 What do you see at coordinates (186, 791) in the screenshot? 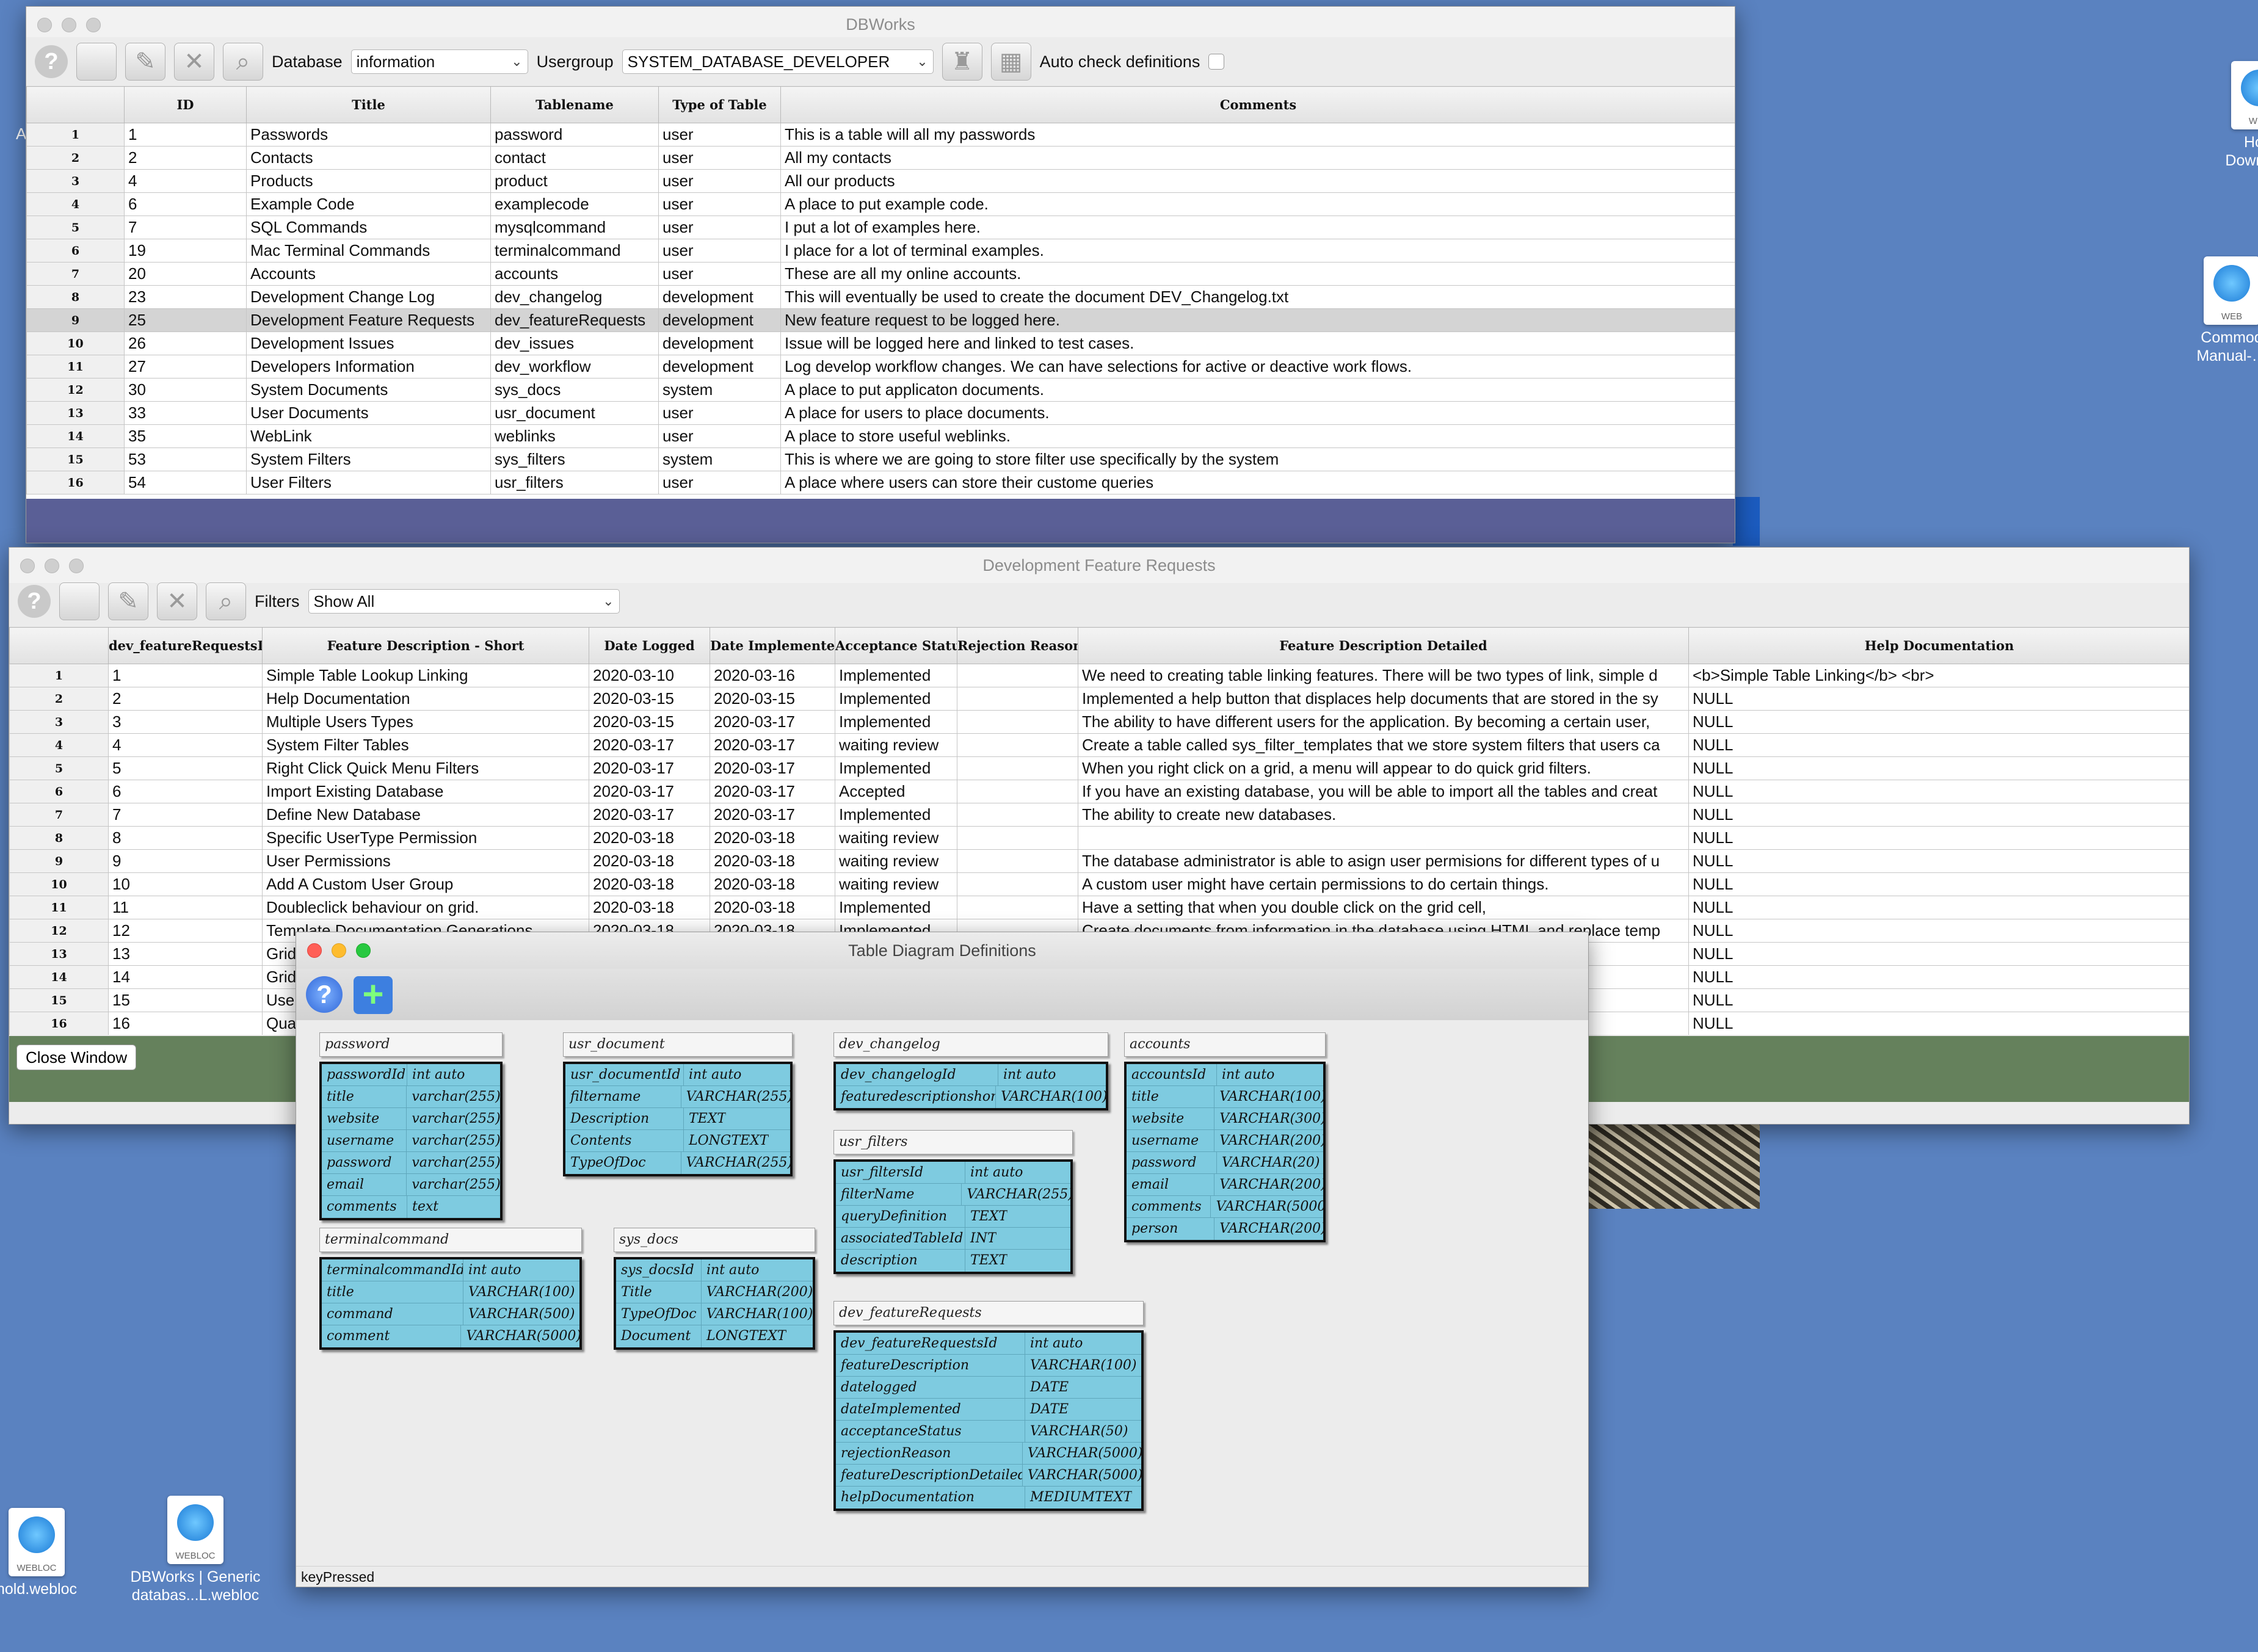
I see `table-cell: 6` at bounding box center [186, 791].